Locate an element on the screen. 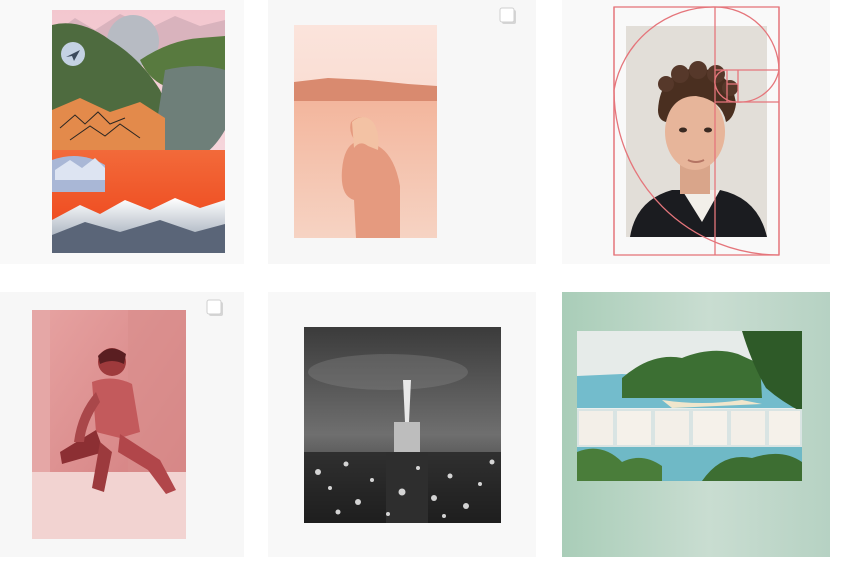  post-tile-red-duotone-seated-man is located at coordinates (122, 424).